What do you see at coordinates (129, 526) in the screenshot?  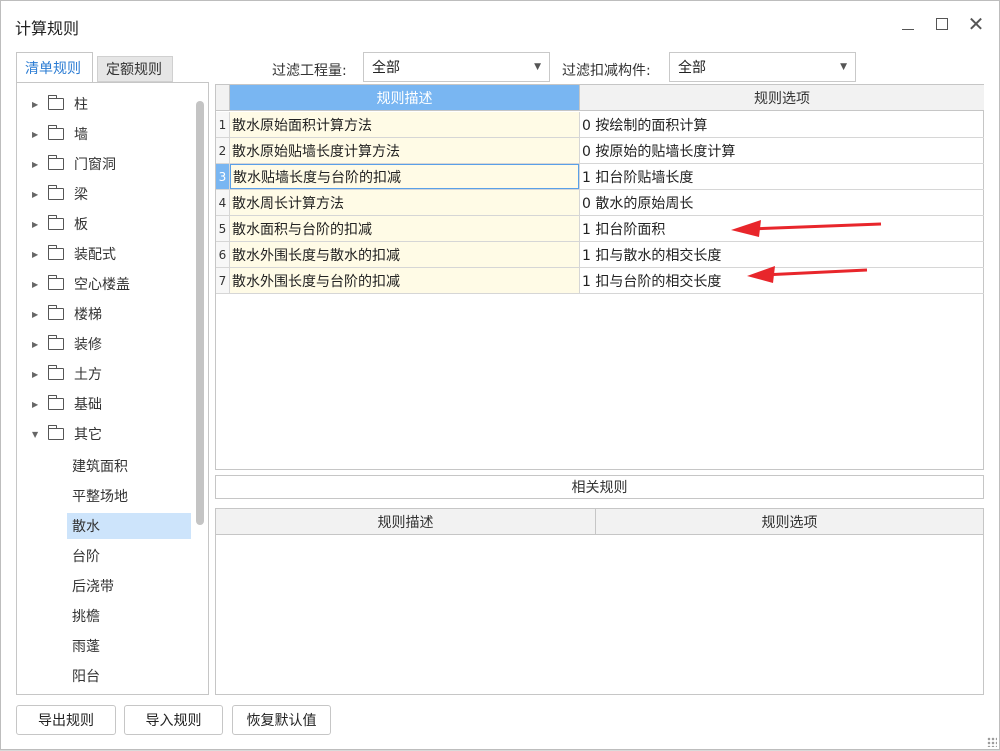 I see `tree-leaf-item: 散水` at bounding box center [129, 526].